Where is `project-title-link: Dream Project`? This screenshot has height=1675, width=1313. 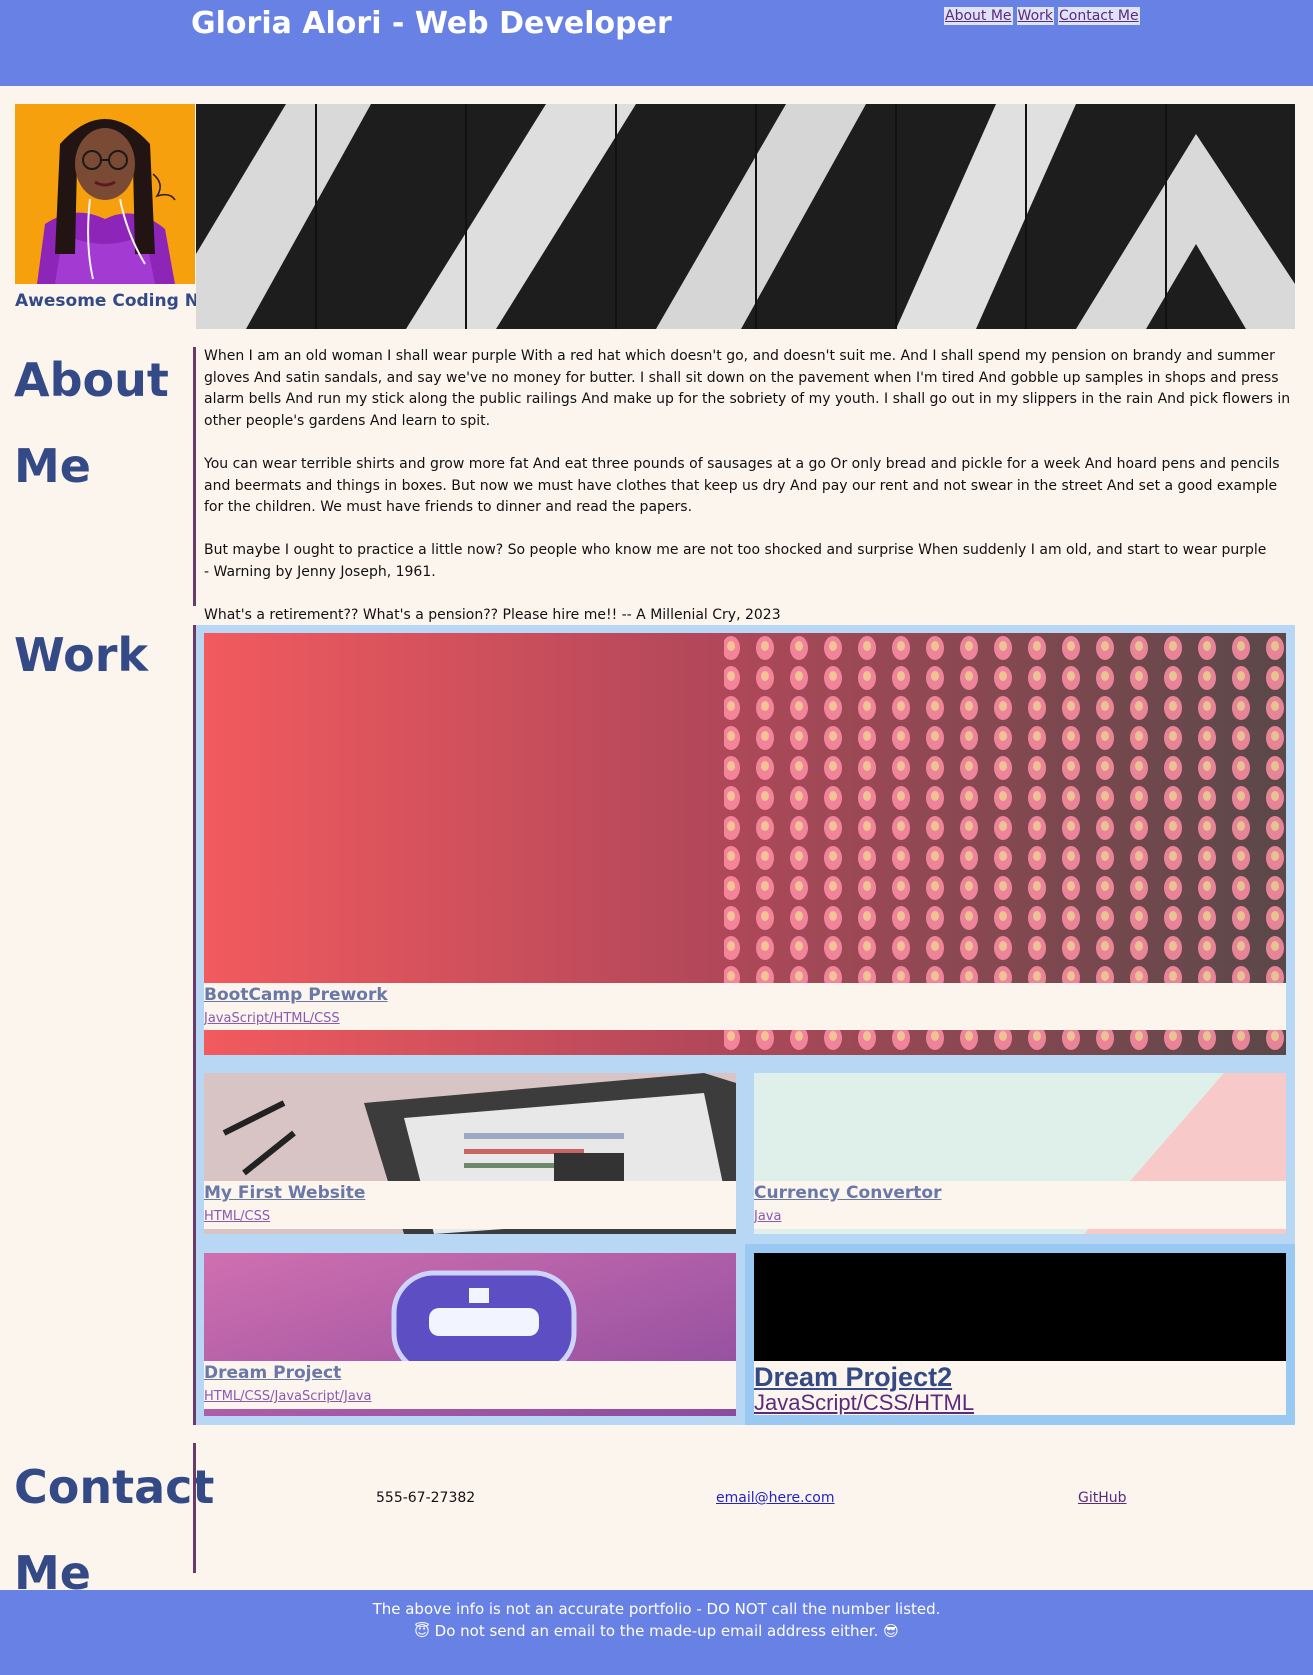 project-title-link: Dream Project is located at coordinates (470, 1373).